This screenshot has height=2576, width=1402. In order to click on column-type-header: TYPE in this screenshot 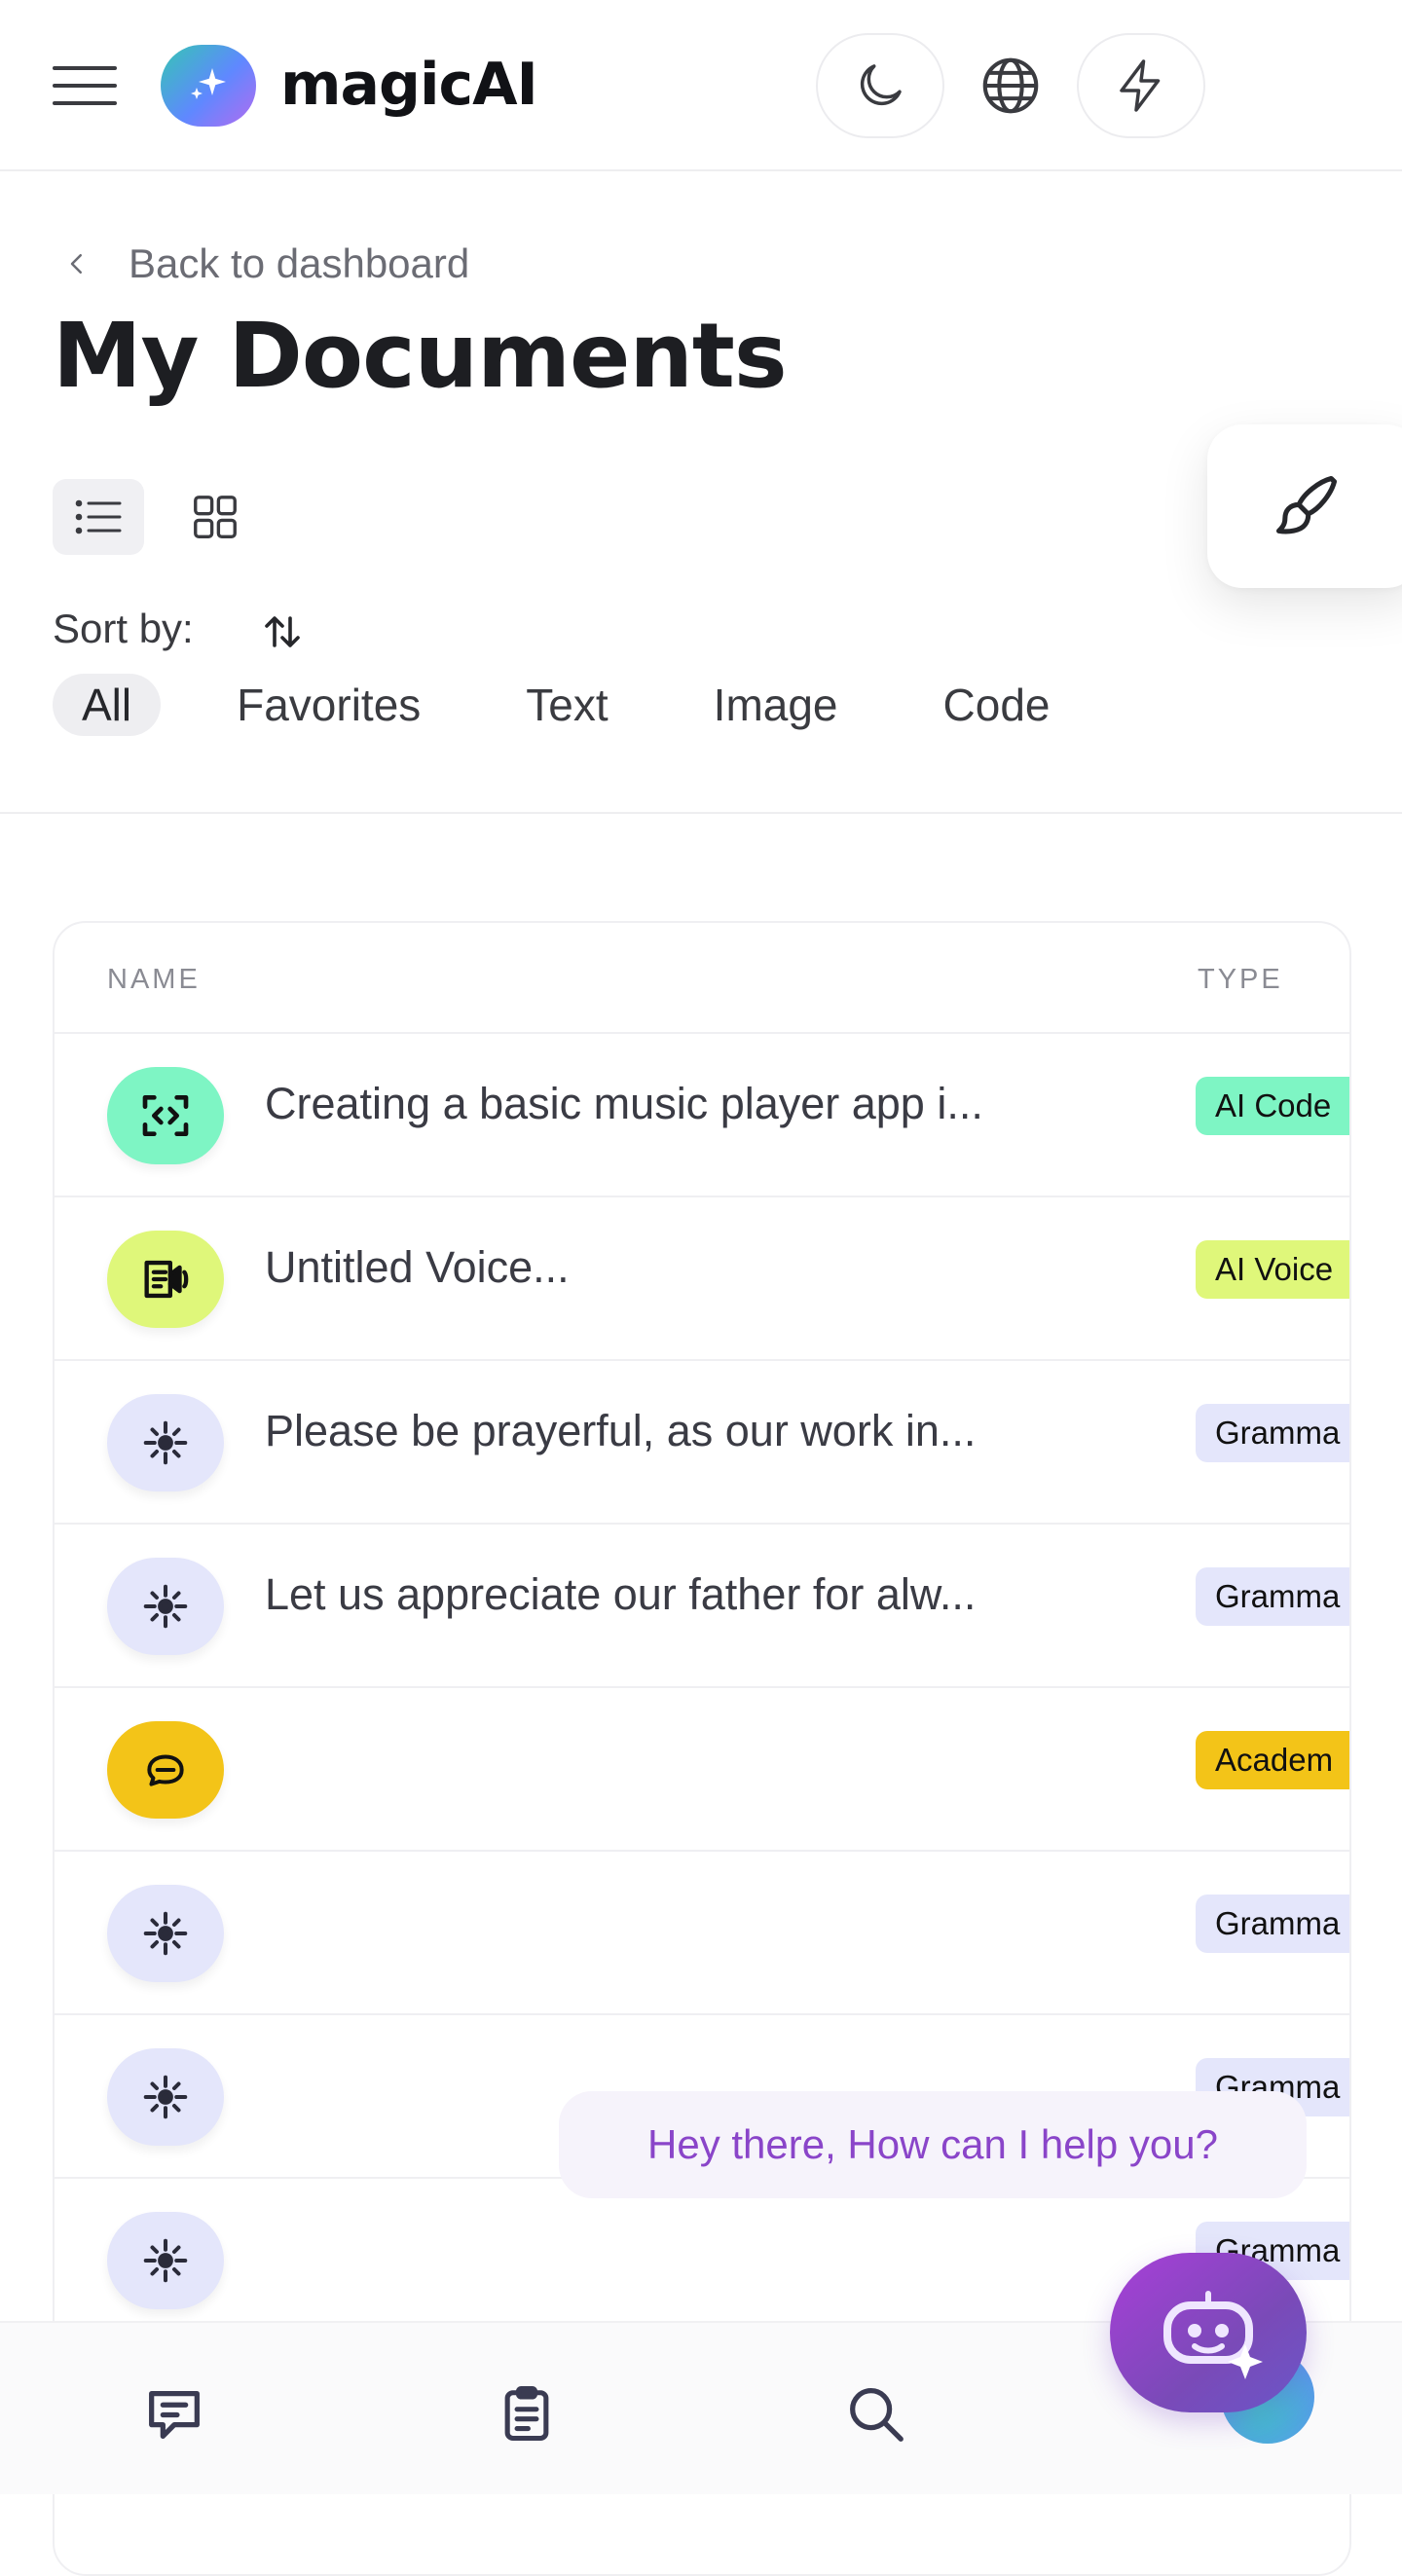, I will do `click(1240, 980)`.